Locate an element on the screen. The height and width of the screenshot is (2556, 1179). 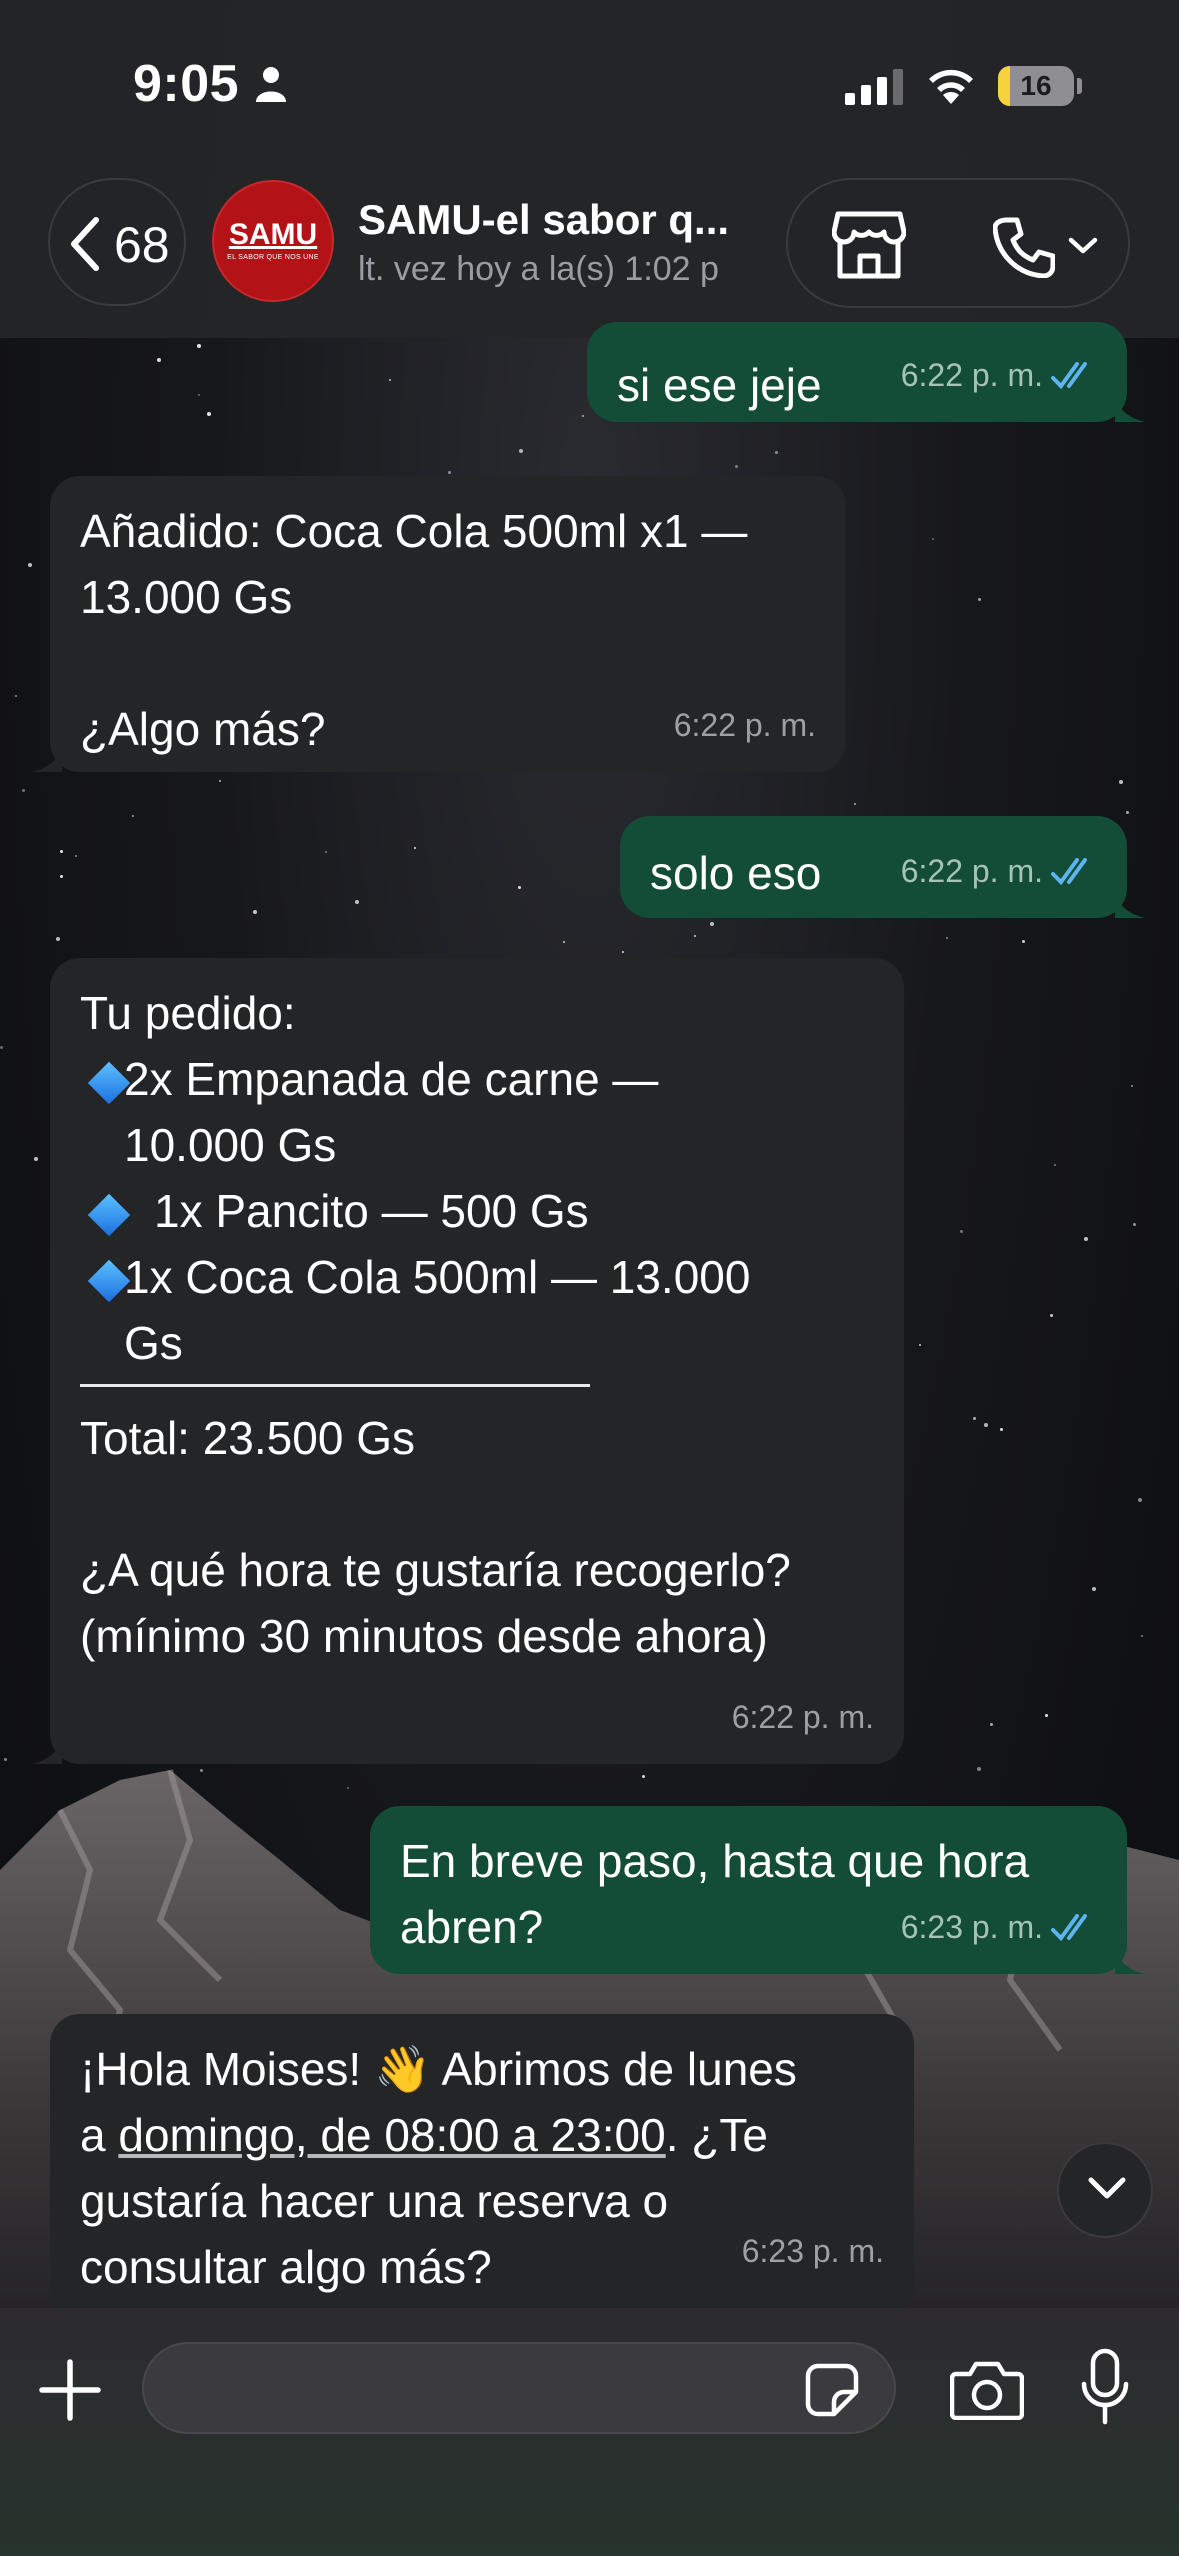
scroll-to-bottom-button is located at coordinates (1105, 2190).